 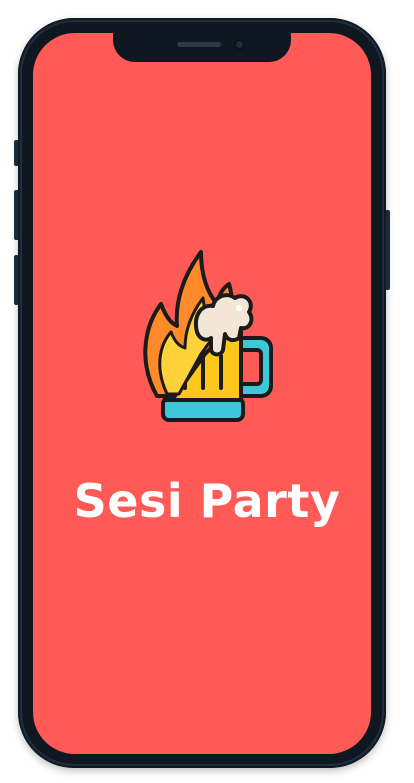 What do you see at coordinates (239, 44) in the screenshot?
I see `front-camera` at bounding box center [239, 44].